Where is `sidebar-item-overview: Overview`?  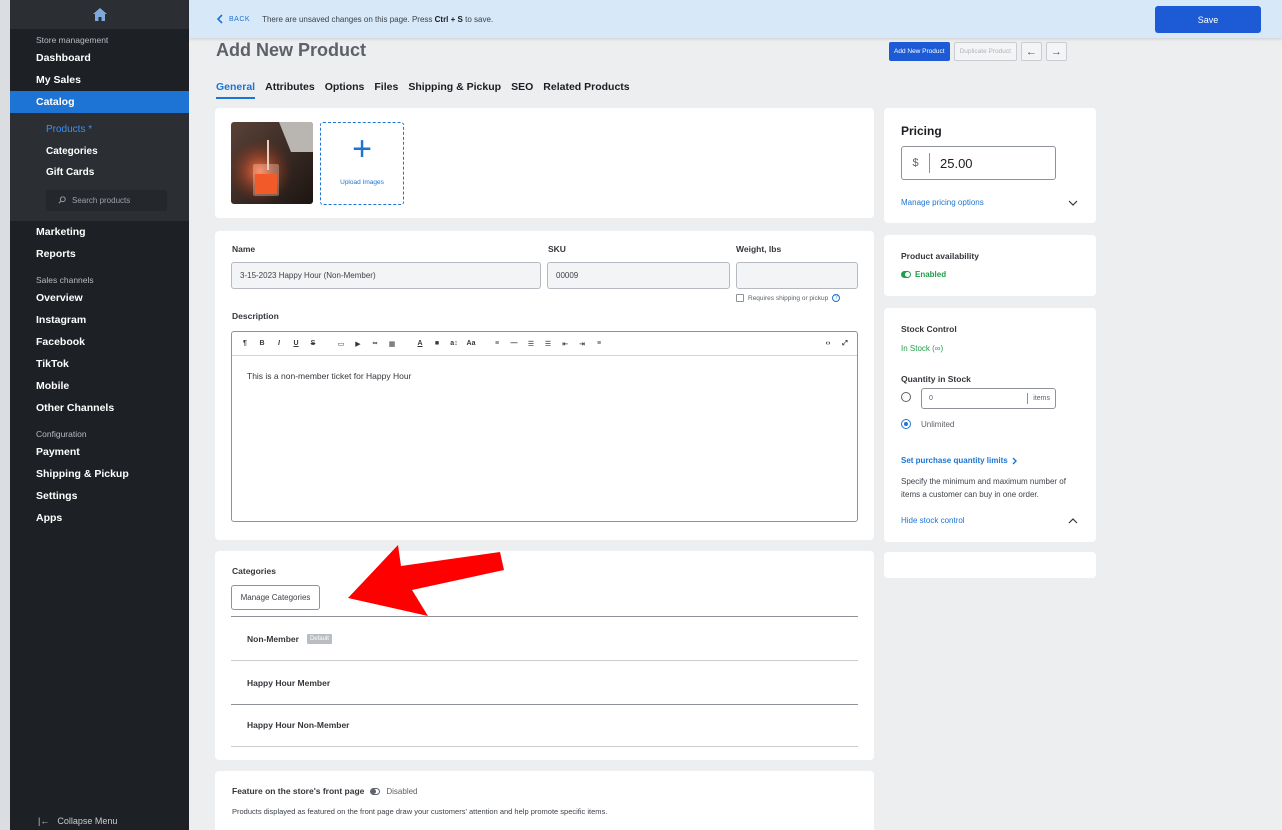
sidebar-item-overview: Overview is located at coordinates (99, 298).